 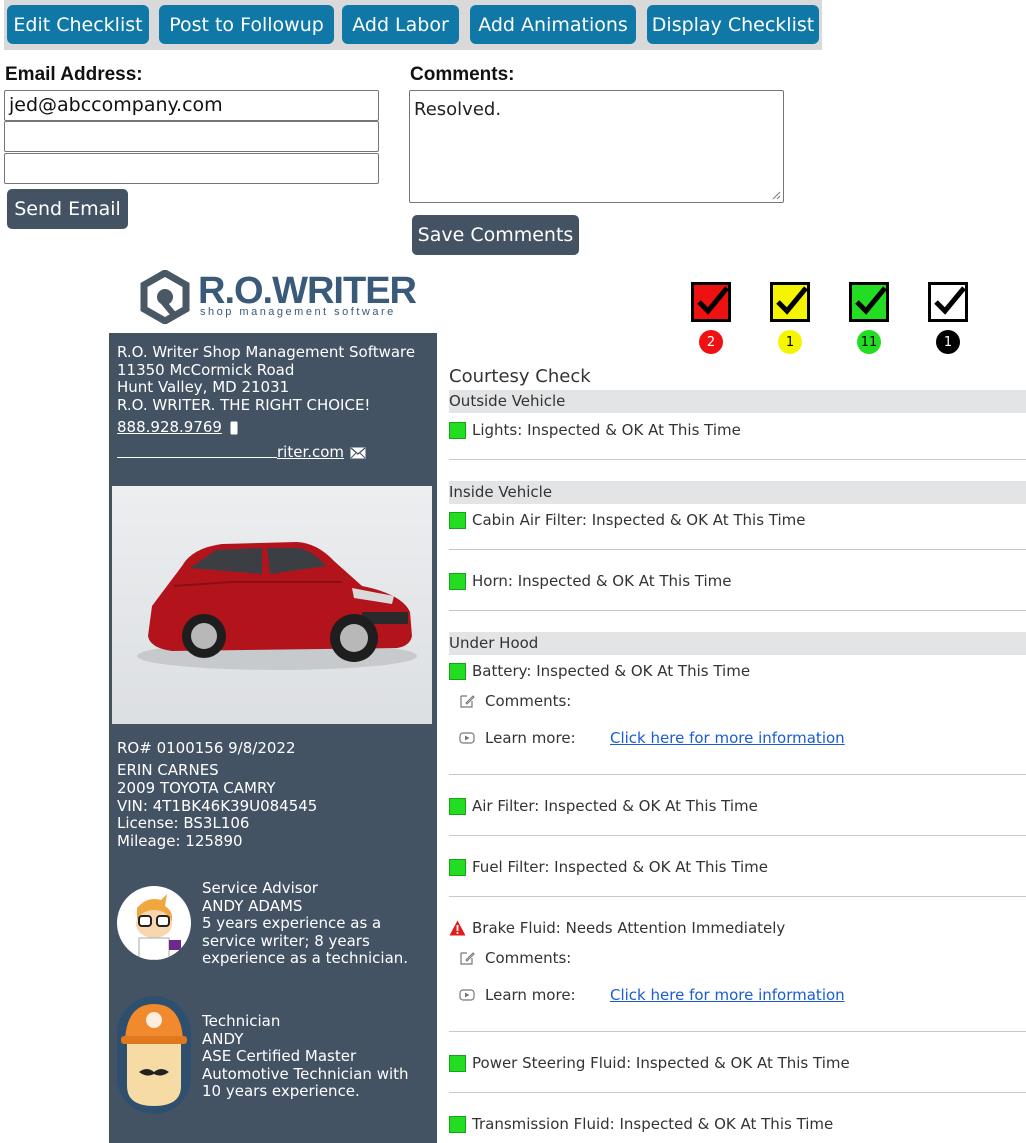 What do you see at coordinates (611, 671) in the screenshot?
I see `item-battery-label: Battery: Inspected & OK At This Time` at bounding box center [611, 671].